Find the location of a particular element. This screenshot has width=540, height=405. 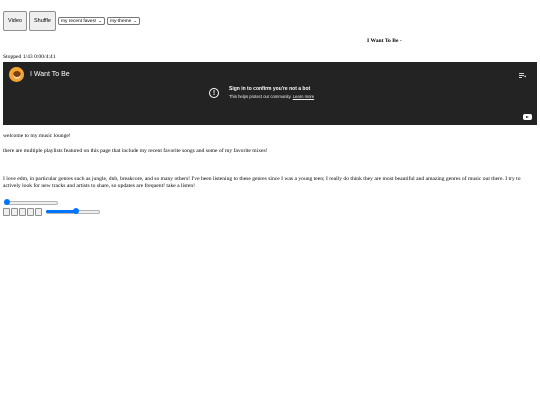

volume-slider is located at coordinates (73, 211).